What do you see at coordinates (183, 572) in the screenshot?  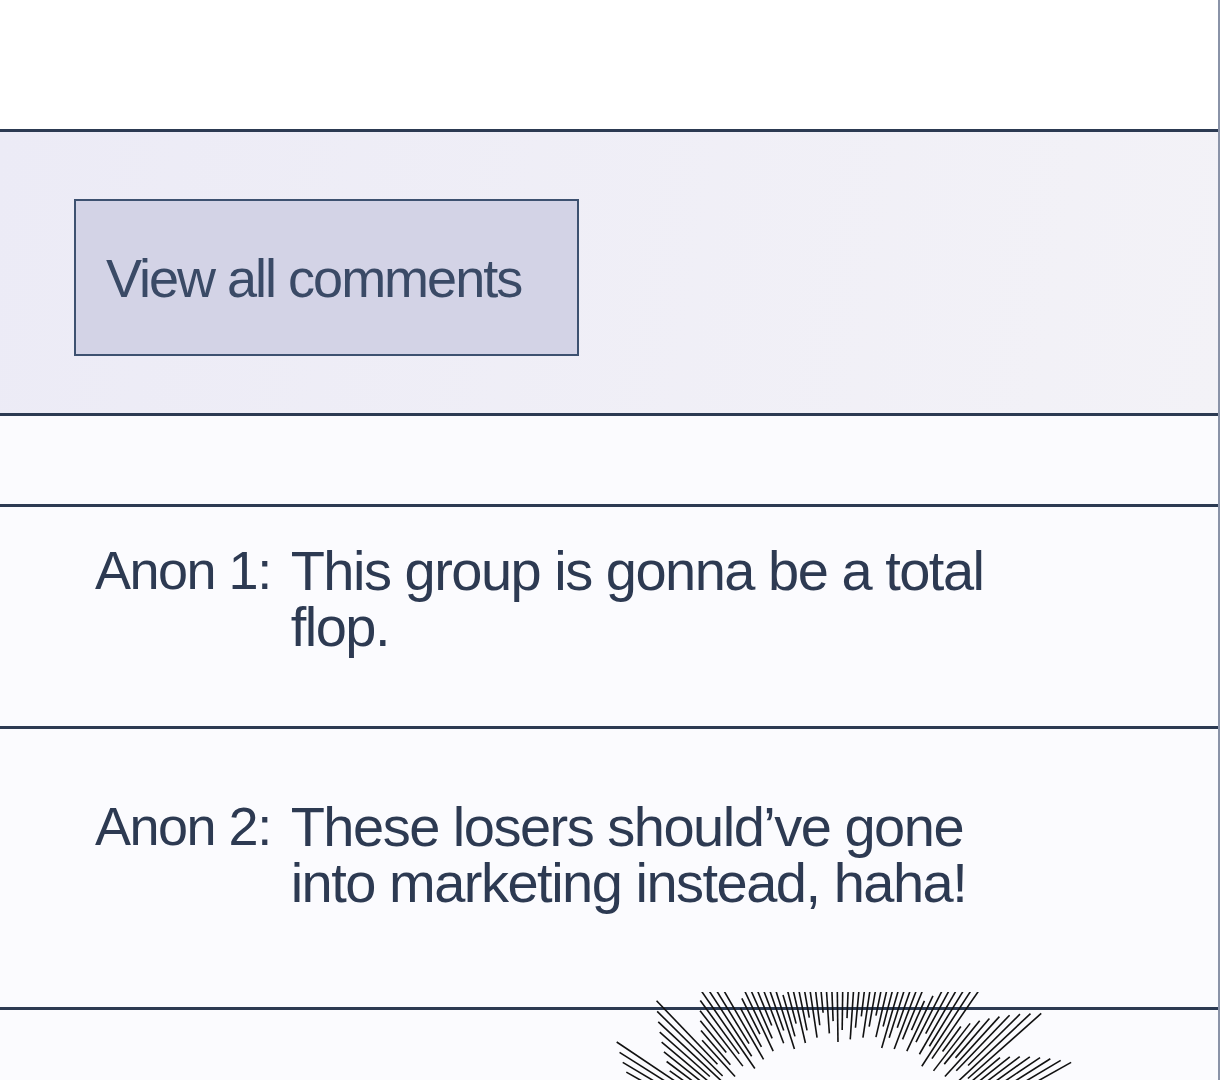 I see `comment-author: Anon 1:` at bounding box center [183, 572].